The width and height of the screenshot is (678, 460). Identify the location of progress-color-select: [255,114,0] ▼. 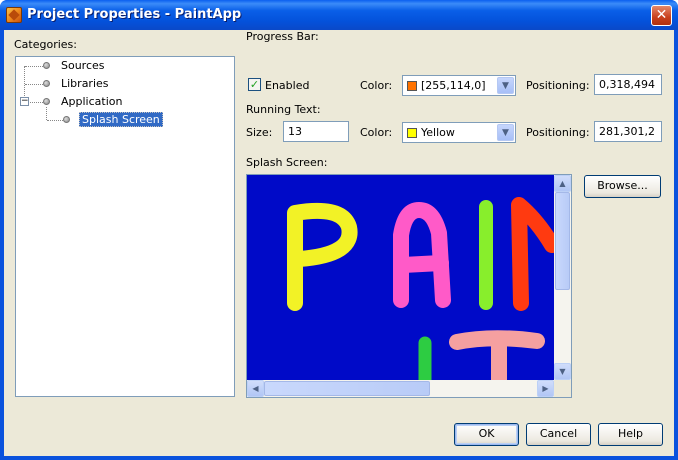
(459, 85).